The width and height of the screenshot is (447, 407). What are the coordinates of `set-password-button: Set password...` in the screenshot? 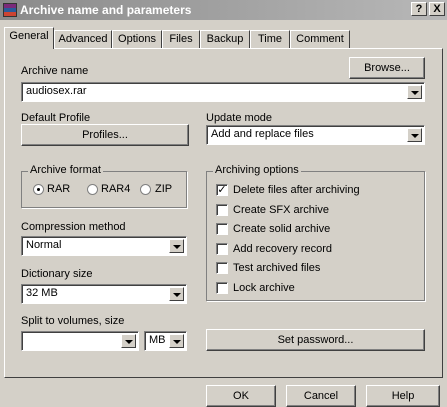 It's located at (315, 340).